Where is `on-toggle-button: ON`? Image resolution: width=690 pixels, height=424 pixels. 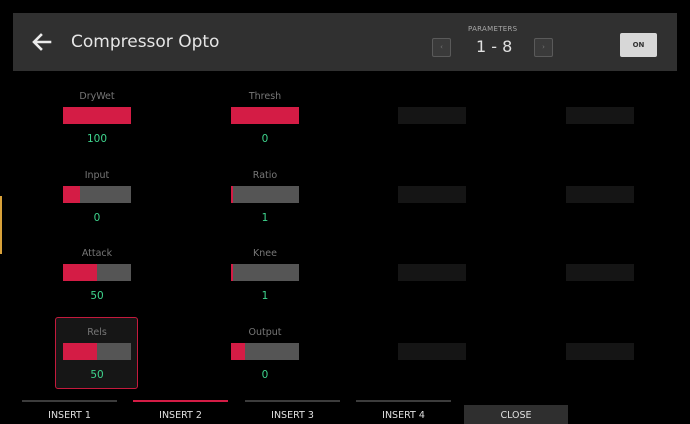 on-toggle-button: ON is located at coordinates (638, 45).